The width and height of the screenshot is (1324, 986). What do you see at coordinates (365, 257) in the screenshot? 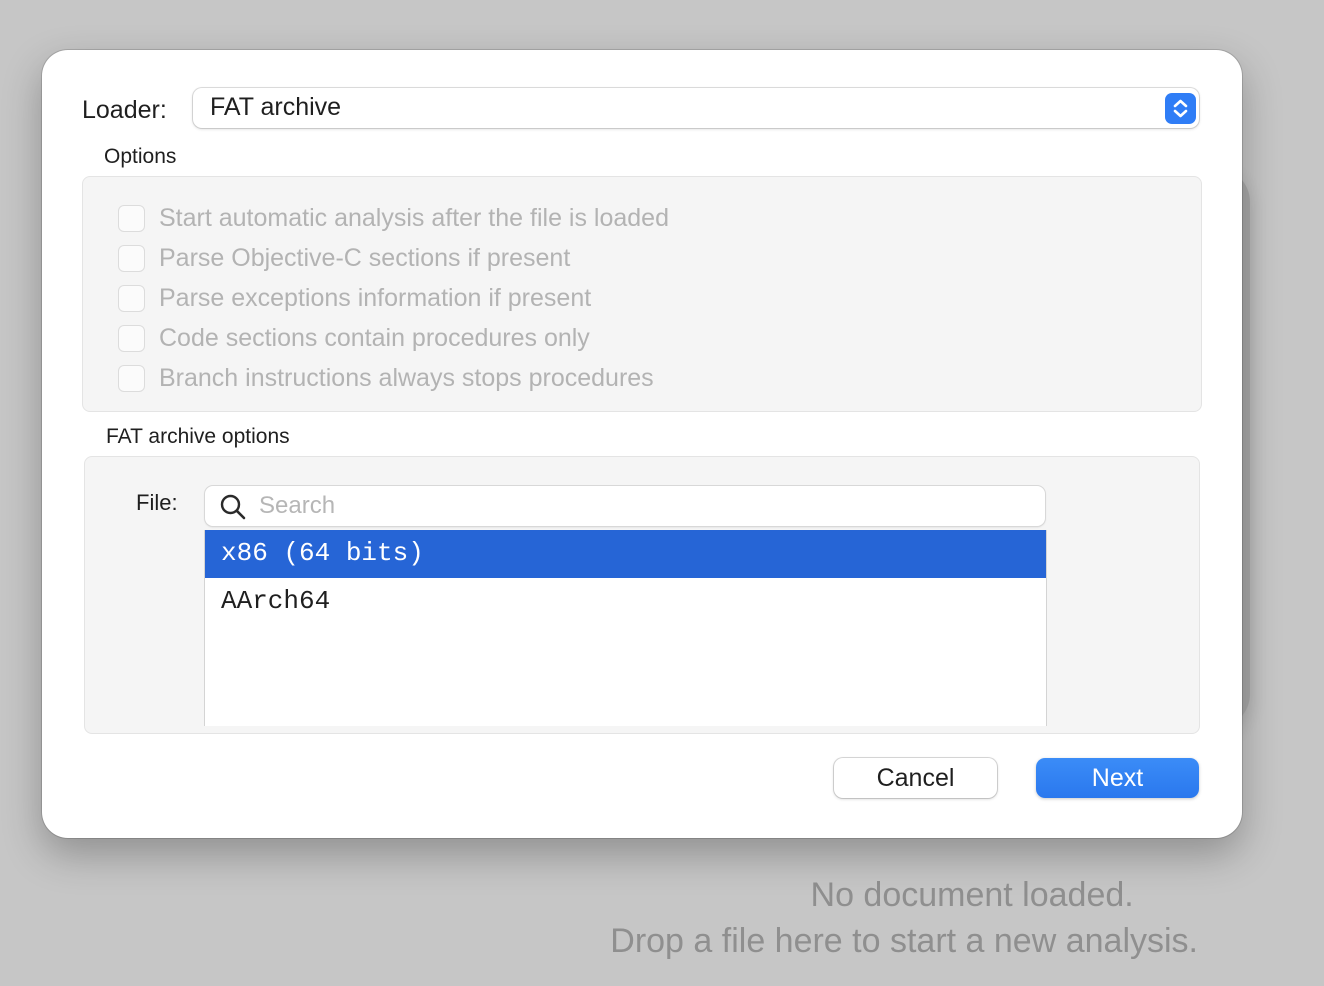
I see `option-label: Parse Objective-C sections if present` at bounding box center [365, 257].